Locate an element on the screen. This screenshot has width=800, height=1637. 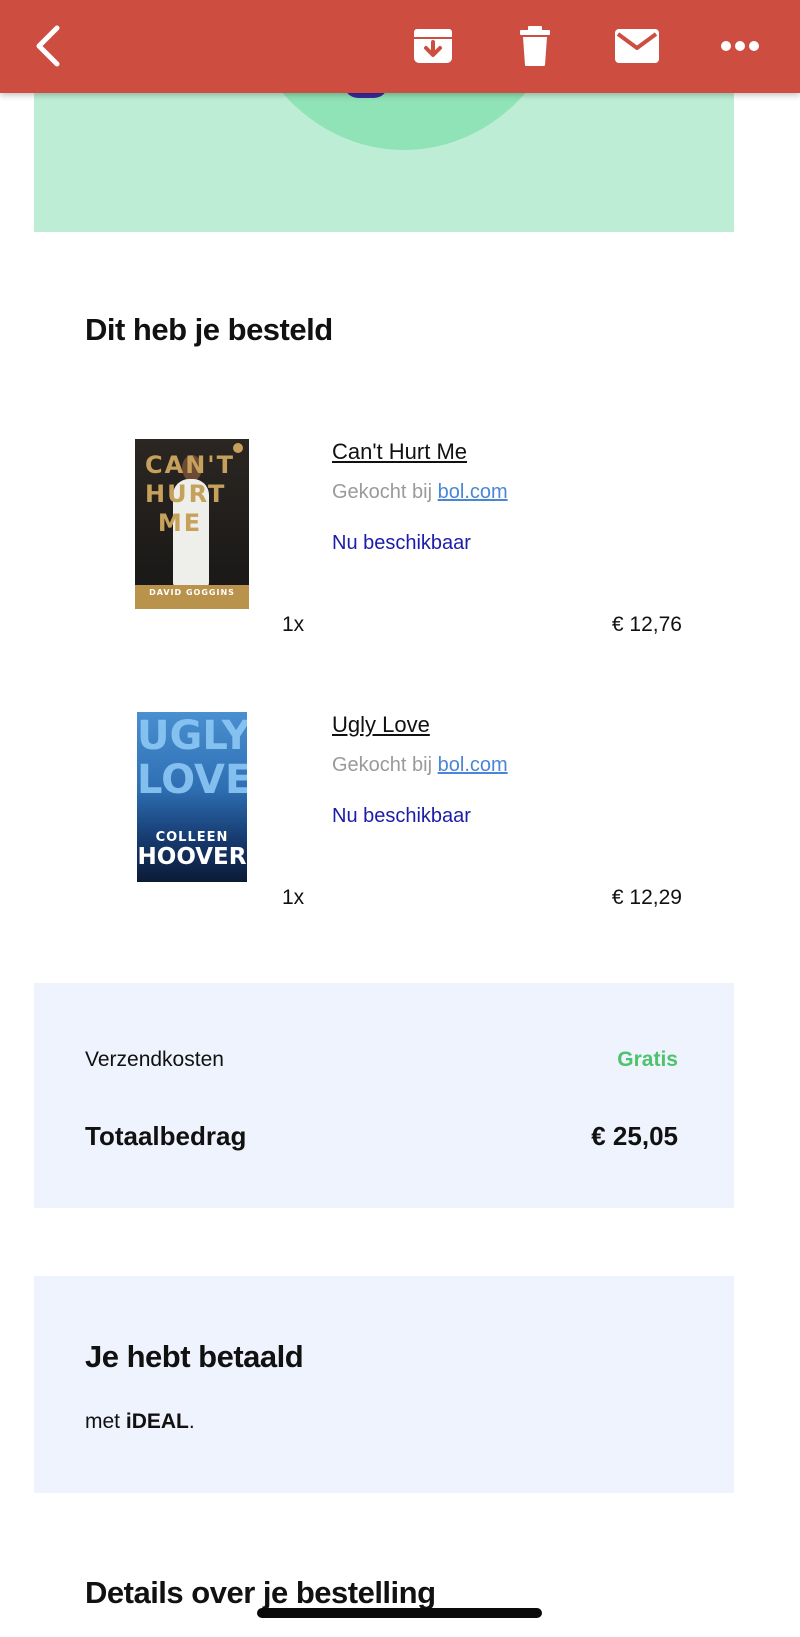
book-cover-image: UGLY LOVE COLLEEN HOOVER is located at coordinates (192, 797).